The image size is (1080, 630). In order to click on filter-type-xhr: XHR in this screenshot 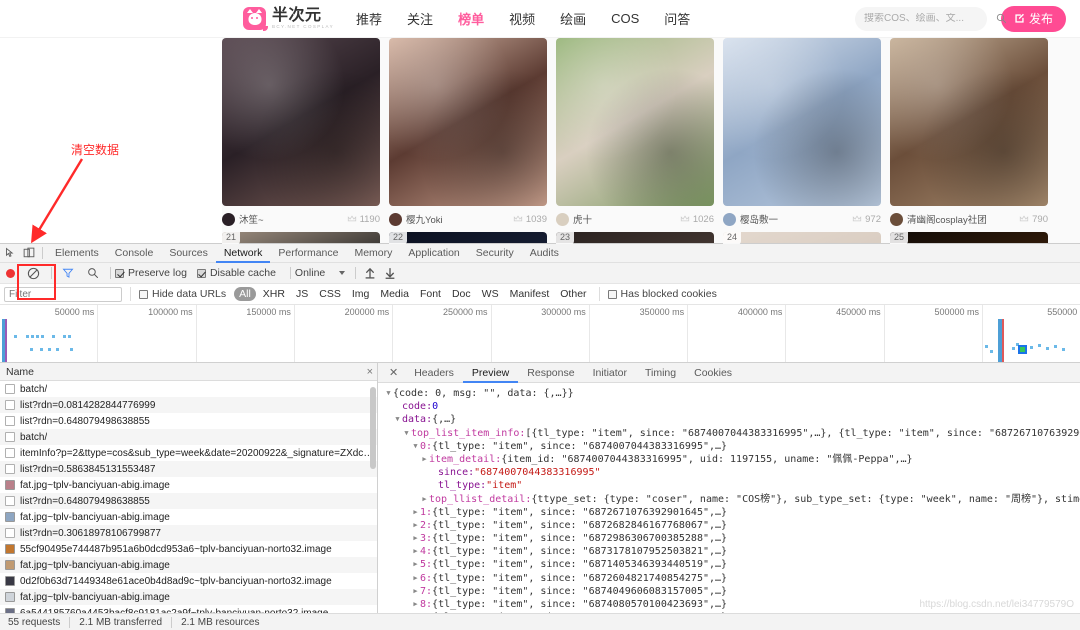, I will do `click(274, 294)`.